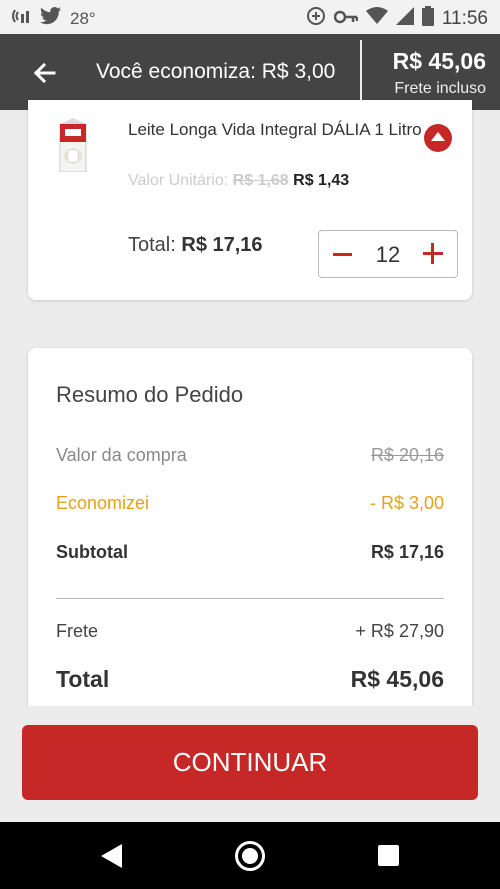 The width and height of the screenshot is (500, 889). What do you see at coordinates (250, 552) in the screenshot?
I see `subtotal-row: Subtotal R$ 17,16` at bounding box center [250, 552].